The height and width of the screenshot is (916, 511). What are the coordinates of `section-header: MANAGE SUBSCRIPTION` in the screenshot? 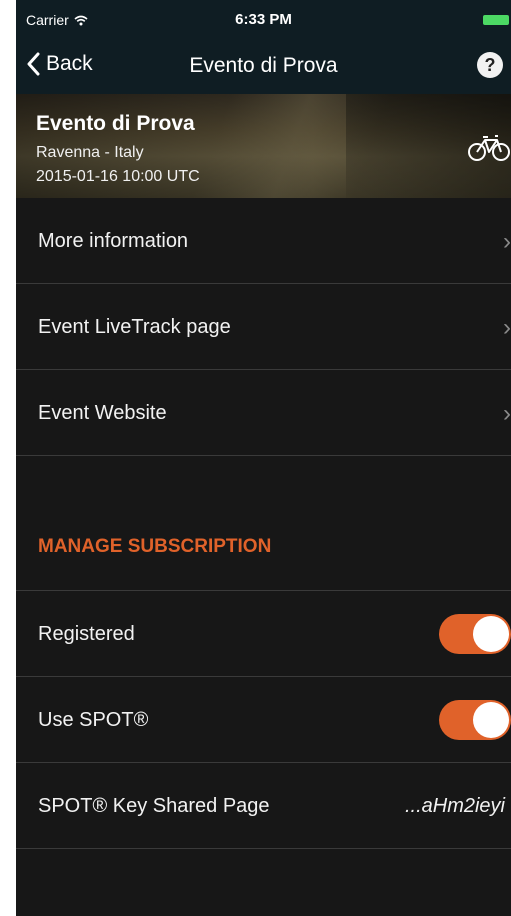 It's located at (155, 546).